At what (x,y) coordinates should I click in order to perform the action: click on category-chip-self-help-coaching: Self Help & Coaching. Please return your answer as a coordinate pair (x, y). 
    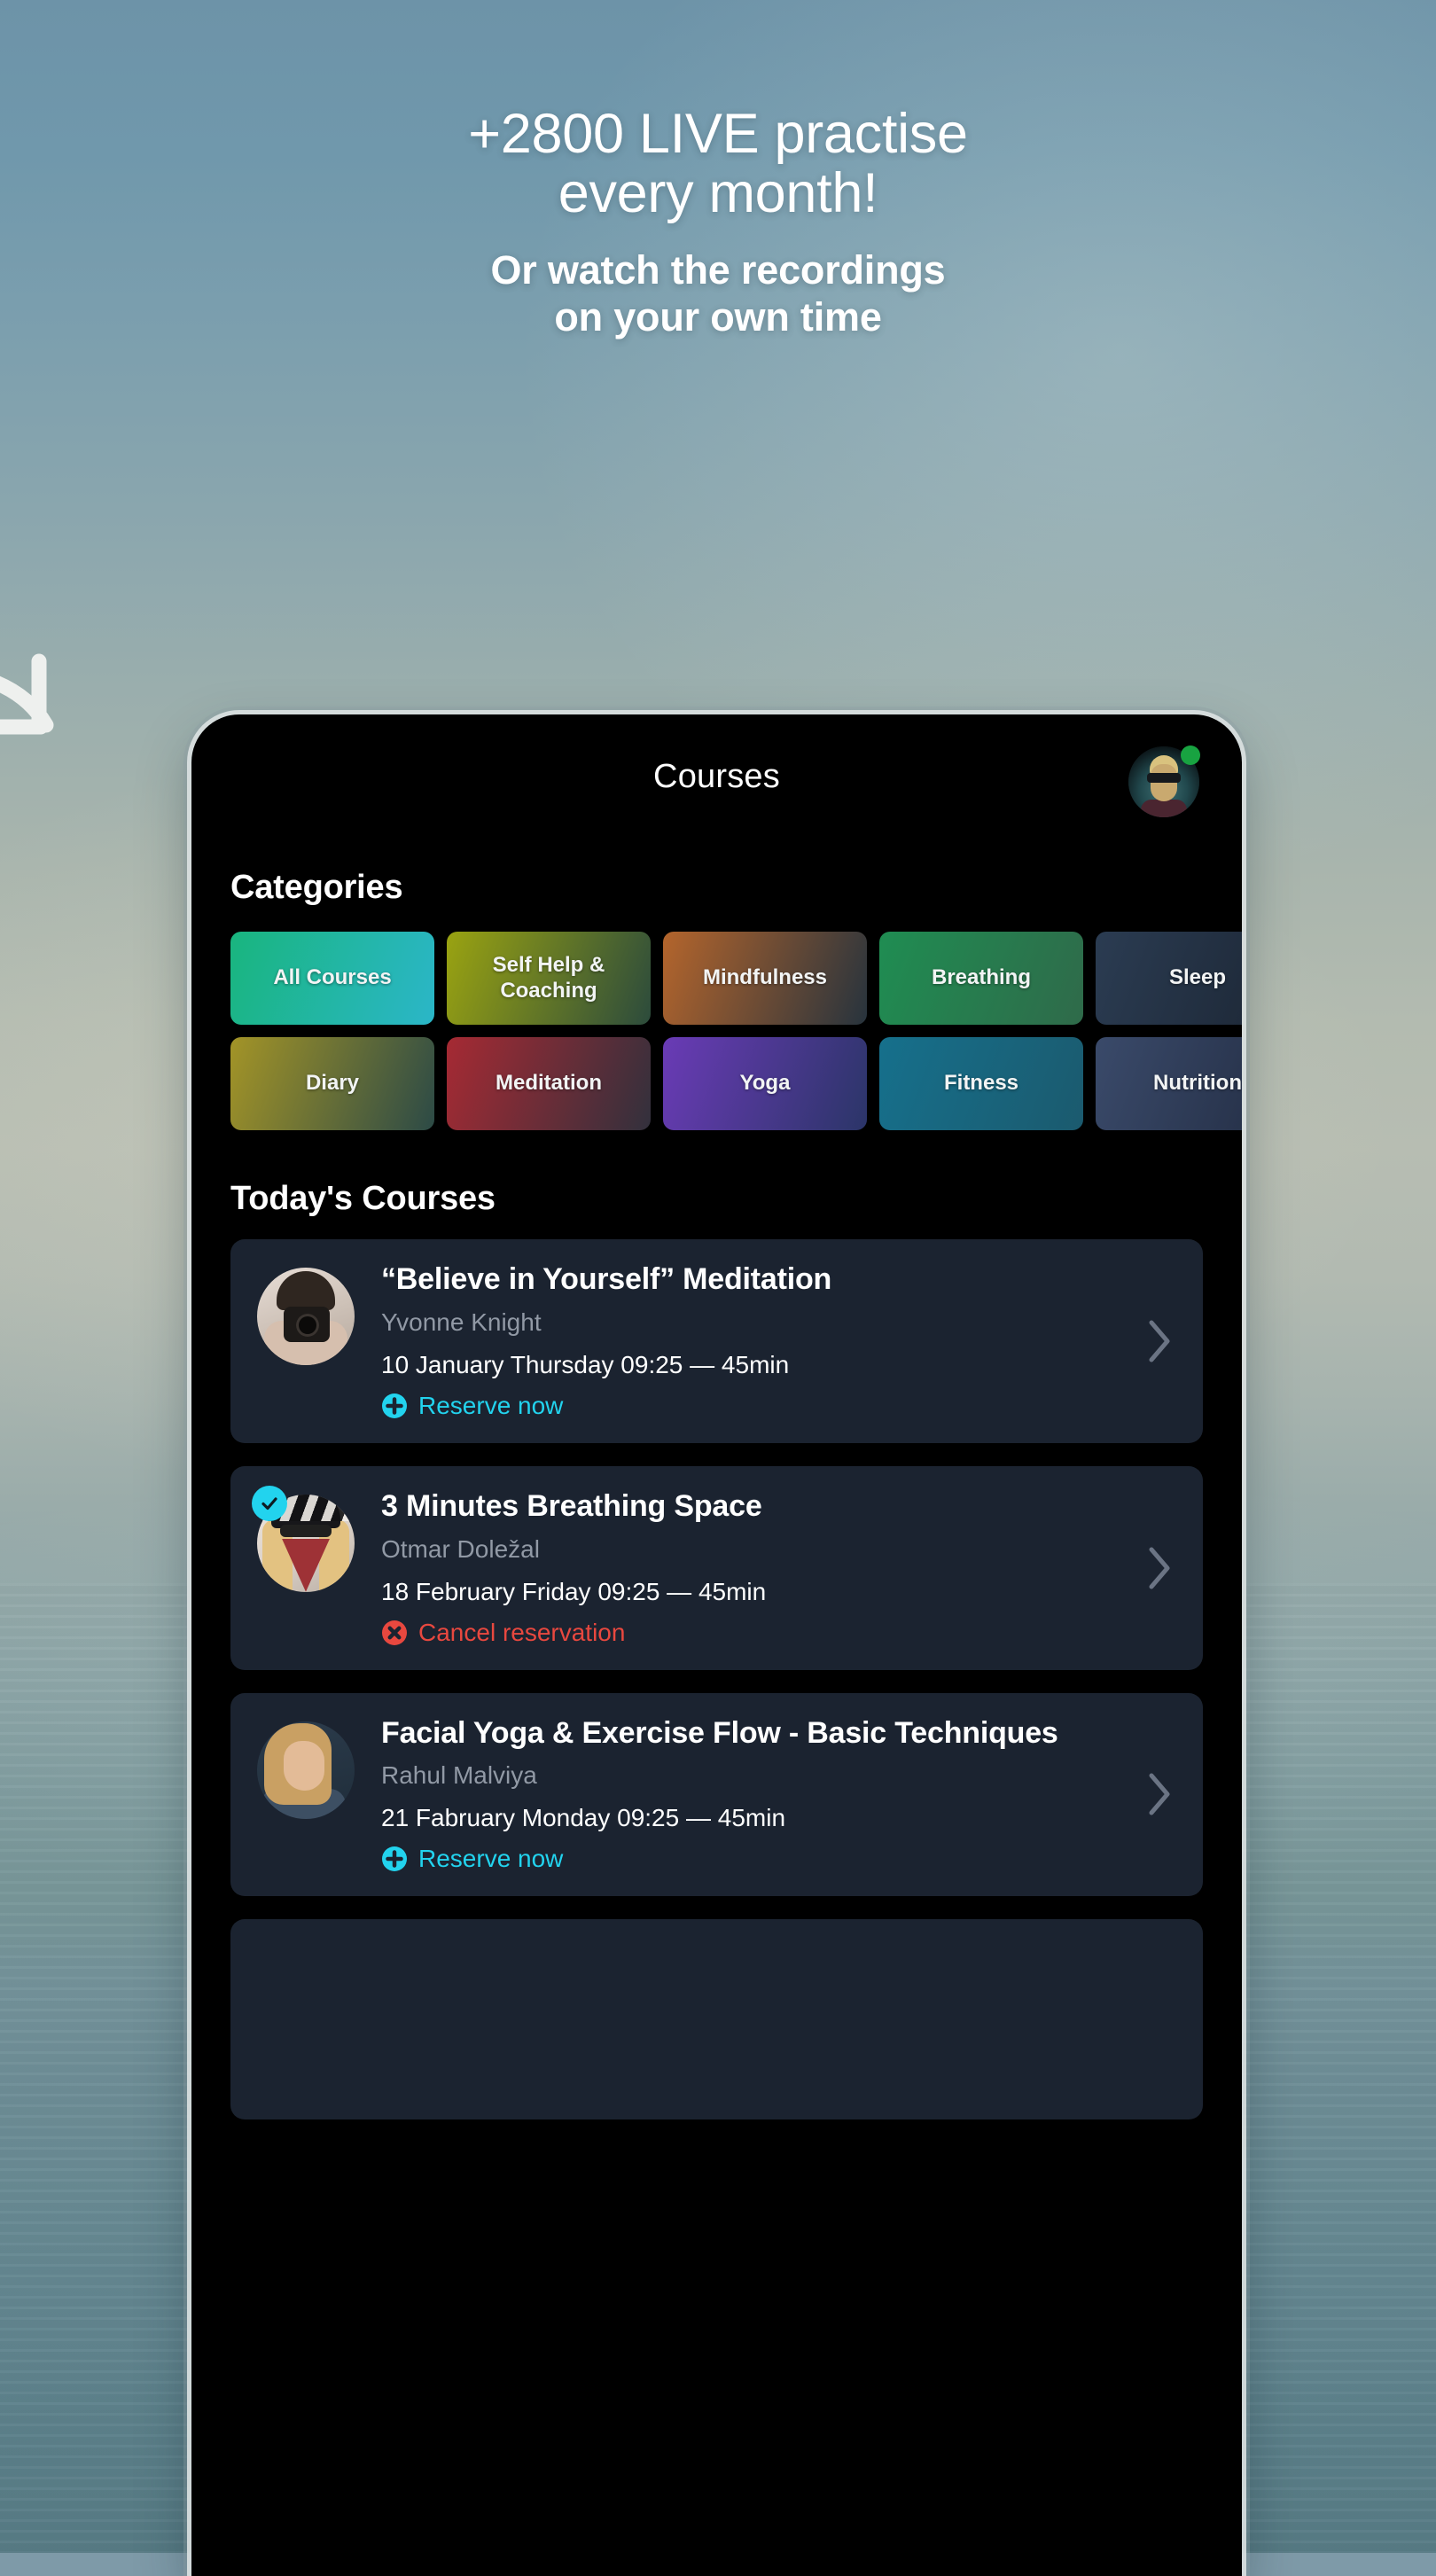
    Looking at the image, I should click on (549, 979).